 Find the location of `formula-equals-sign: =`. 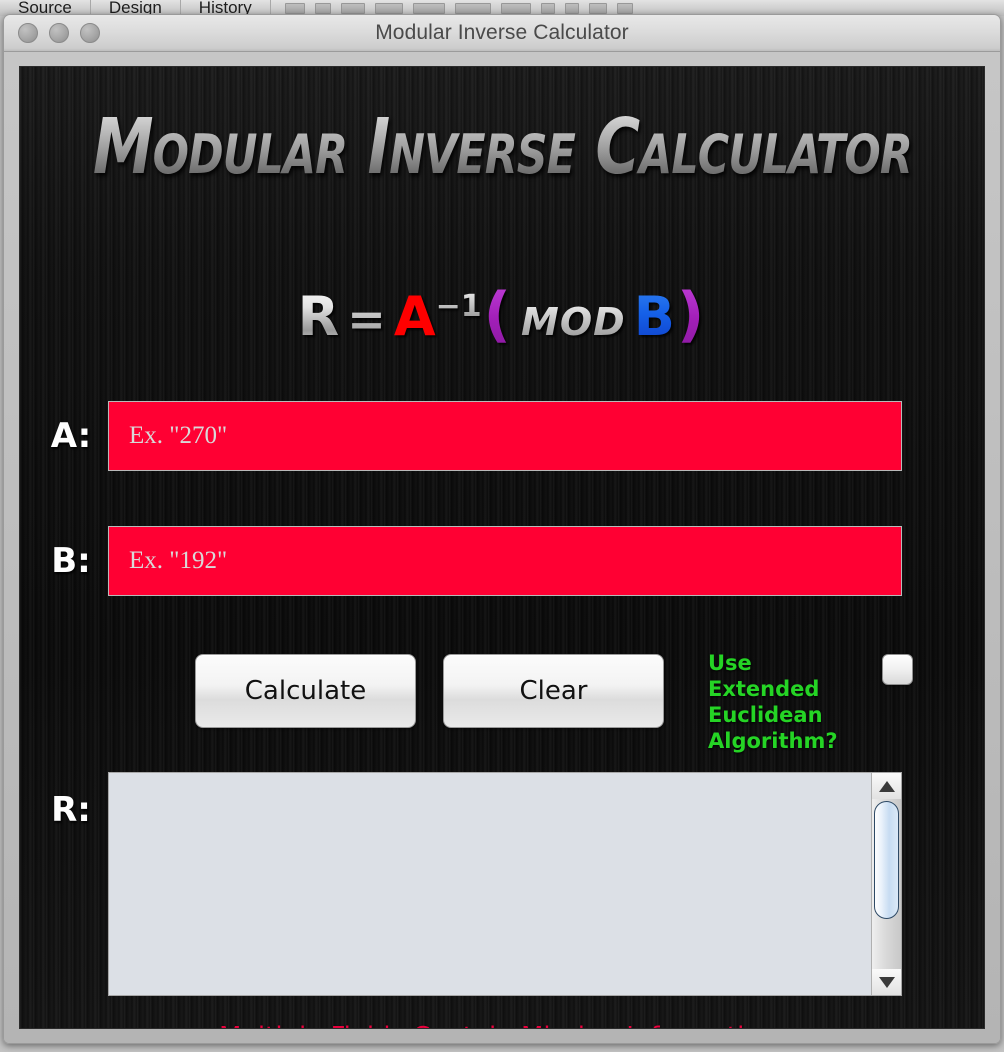

formula-equals-sign: = is located at coordinates (366, 319).